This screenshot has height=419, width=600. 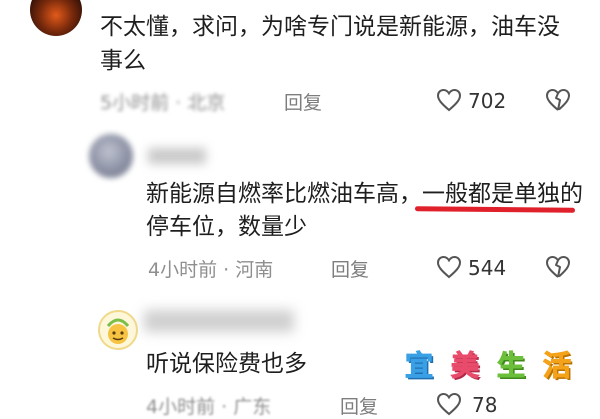 What do you see at coordinates (111, 156) in the screenshot?
I see `reply-commenter-avatar` at bounding box center [111, 156].